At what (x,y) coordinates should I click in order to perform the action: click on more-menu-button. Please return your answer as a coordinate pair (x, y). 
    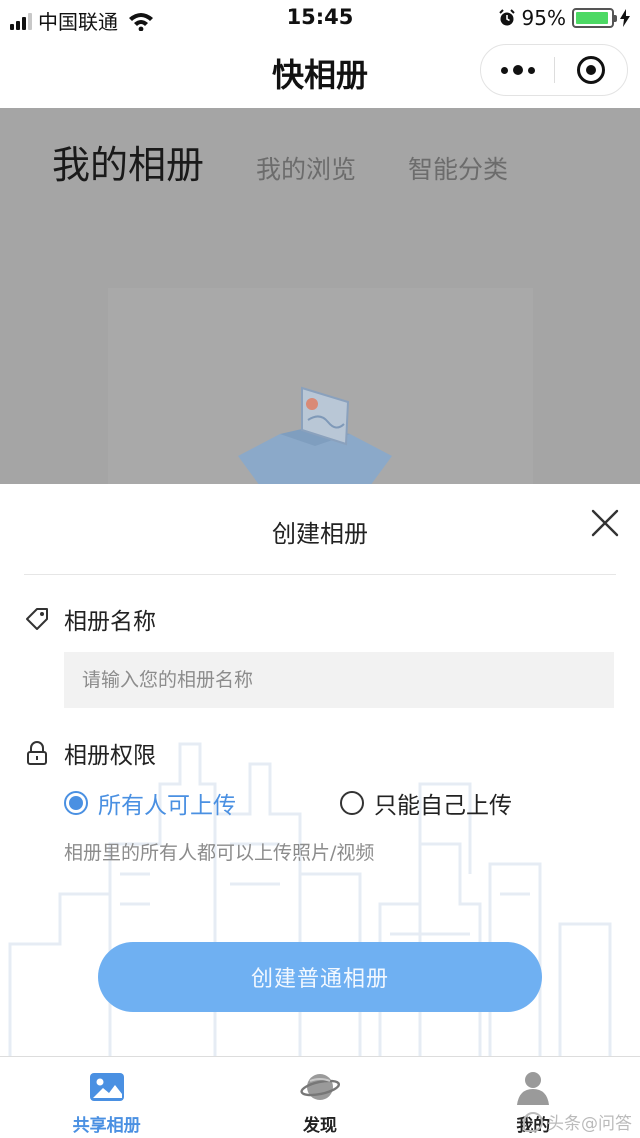
    Looking at the image, I should click on (517, 70).